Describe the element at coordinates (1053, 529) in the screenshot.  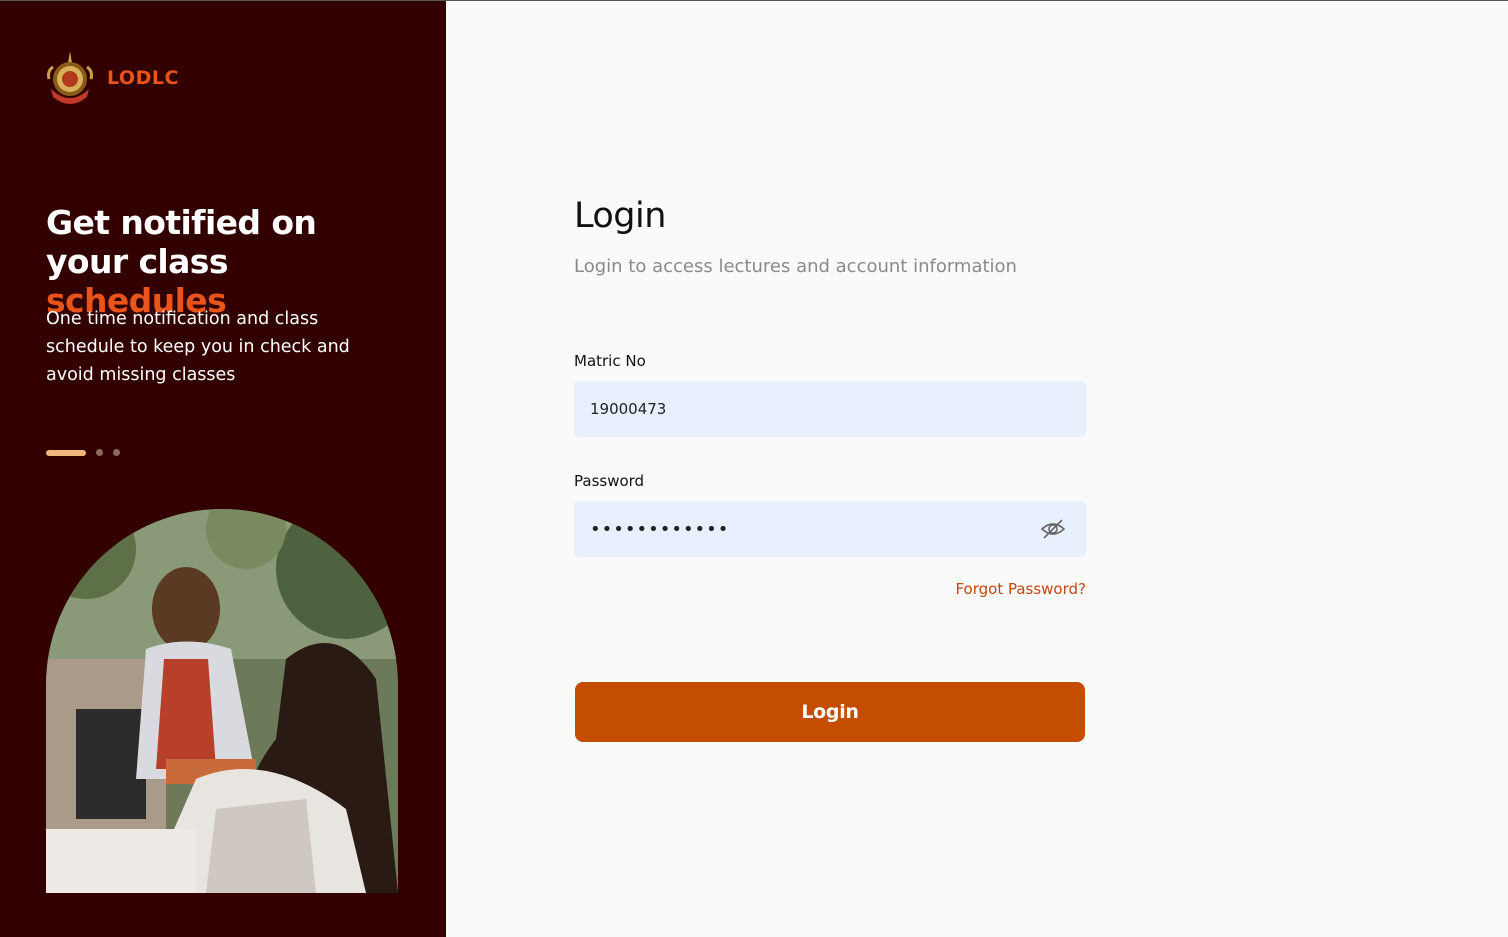
I see `eye-off-icon` at that location.